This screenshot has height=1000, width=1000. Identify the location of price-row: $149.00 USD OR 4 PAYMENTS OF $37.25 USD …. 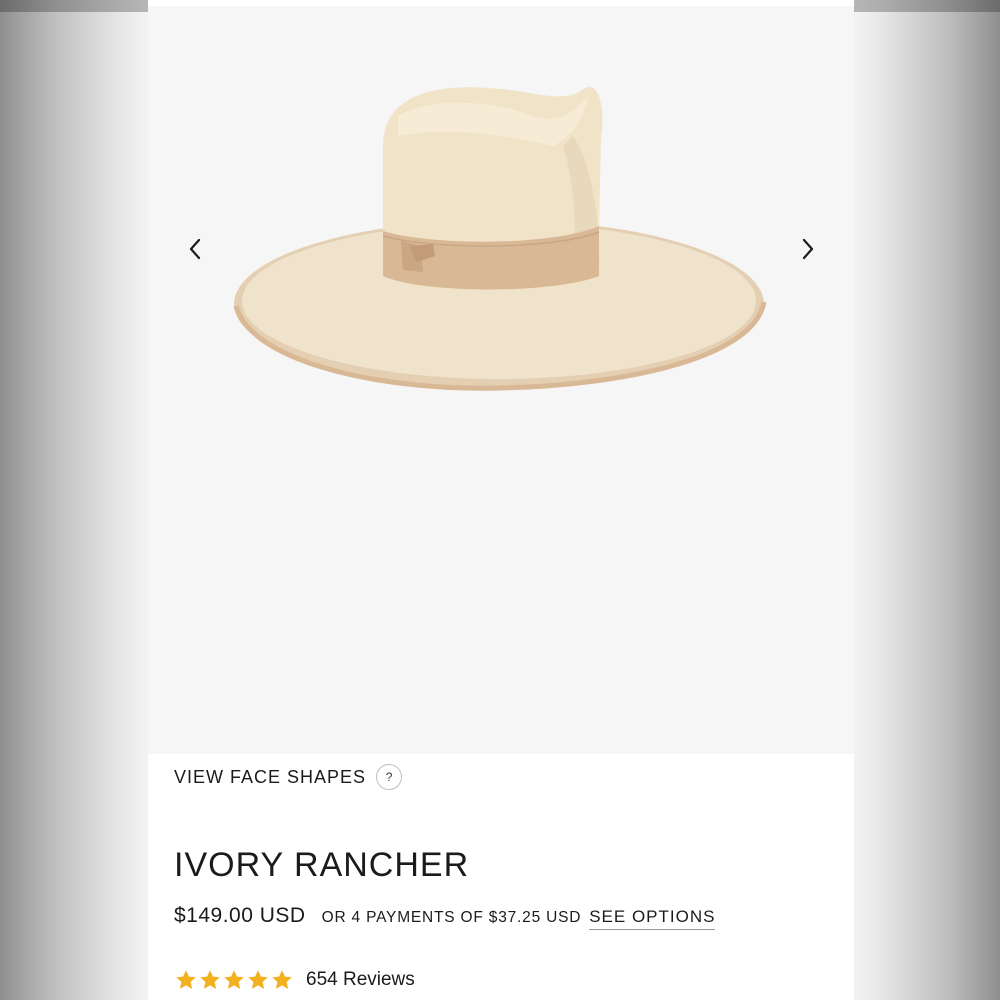
(445, 917).